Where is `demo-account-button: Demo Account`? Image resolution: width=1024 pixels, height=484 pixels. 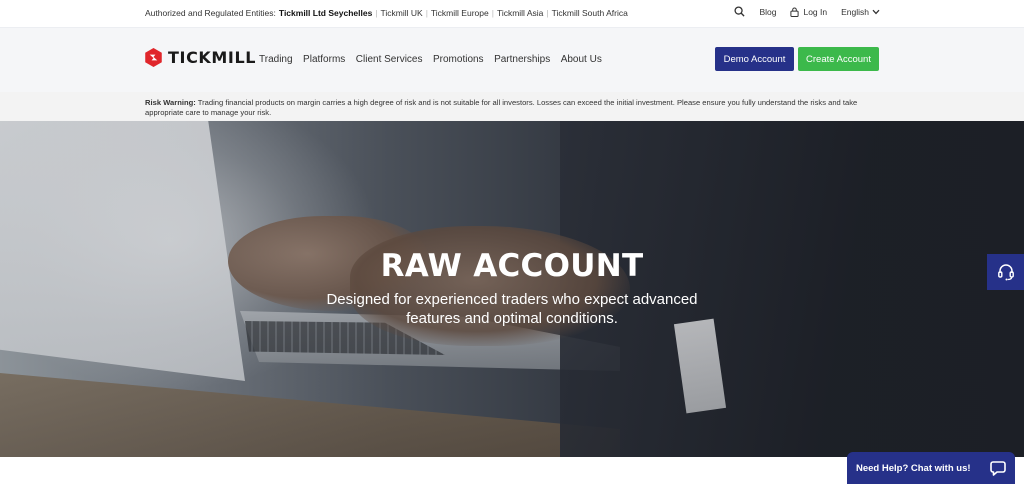 demo-account-button: Demo Account is located at coordinates (754, 59).